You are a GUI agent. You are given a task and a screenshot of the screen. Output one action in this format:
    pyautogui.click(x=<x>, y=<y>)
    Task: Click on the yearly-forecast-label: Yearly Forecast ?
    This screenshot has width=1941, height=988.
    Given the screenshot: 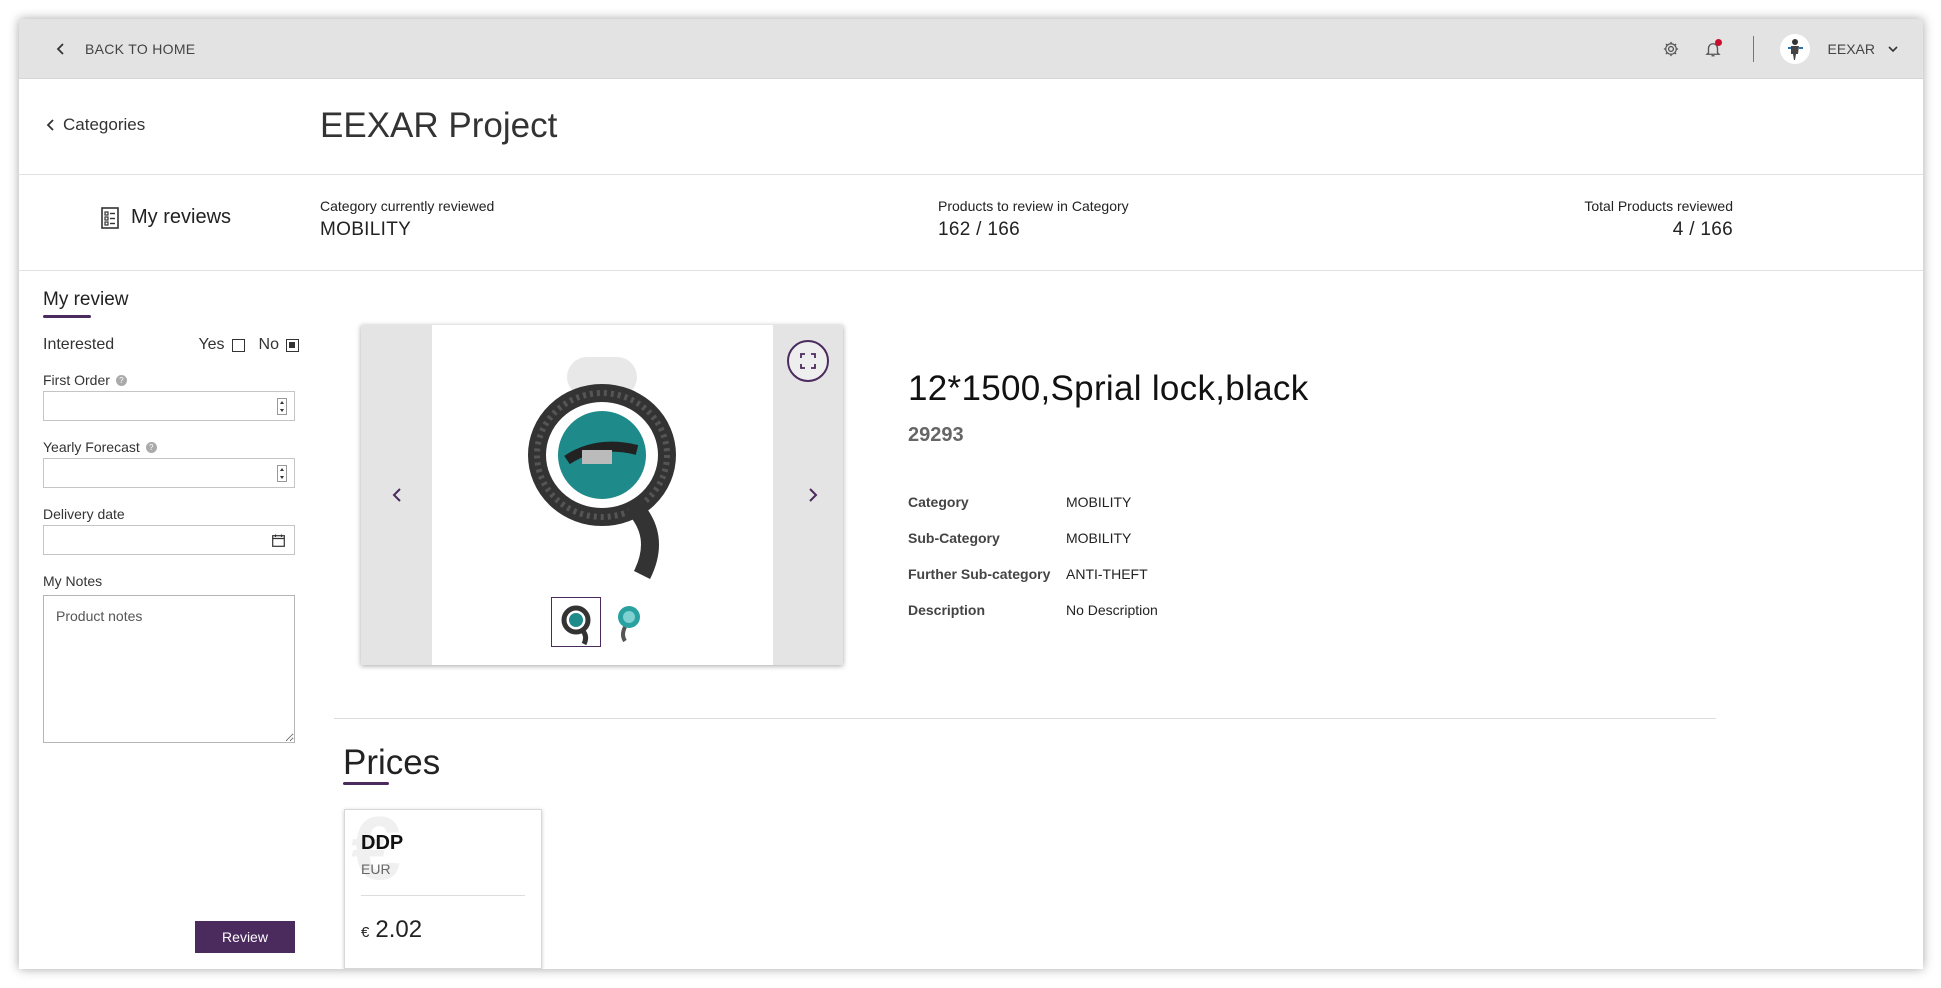 What is the action you would take?
    pyautogui.click(x=171, y=447)
    